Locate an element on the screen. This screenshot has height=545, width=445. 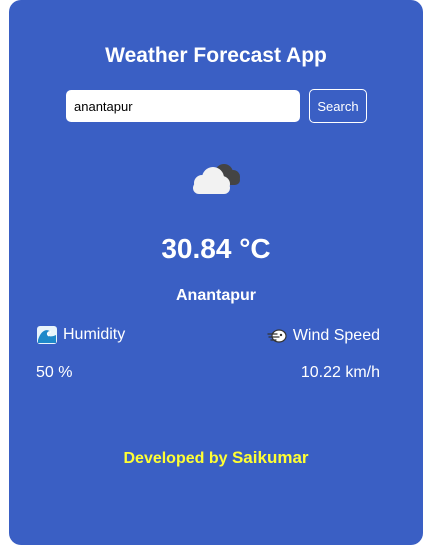
credit-prefix: Developed by is located at coordinates (175, 458).